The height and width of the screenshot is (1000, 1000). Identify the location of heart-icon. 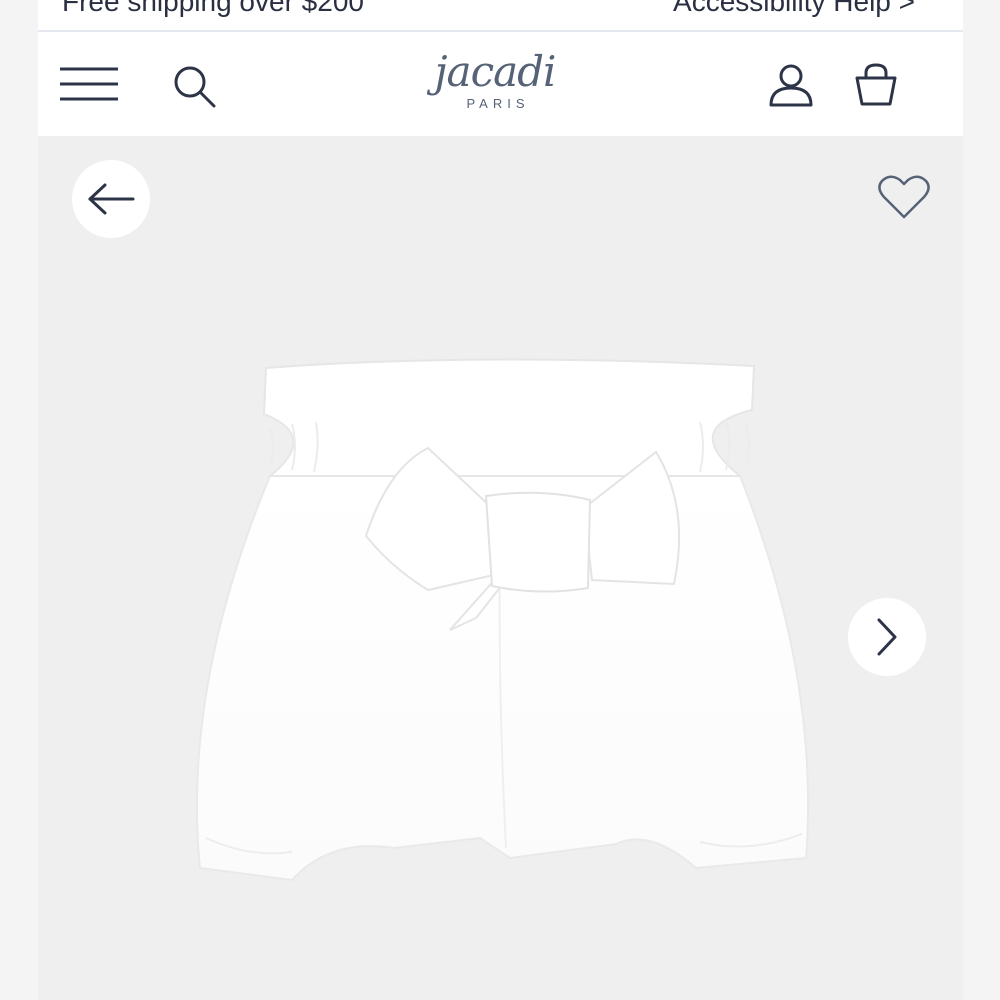
(904, 197).